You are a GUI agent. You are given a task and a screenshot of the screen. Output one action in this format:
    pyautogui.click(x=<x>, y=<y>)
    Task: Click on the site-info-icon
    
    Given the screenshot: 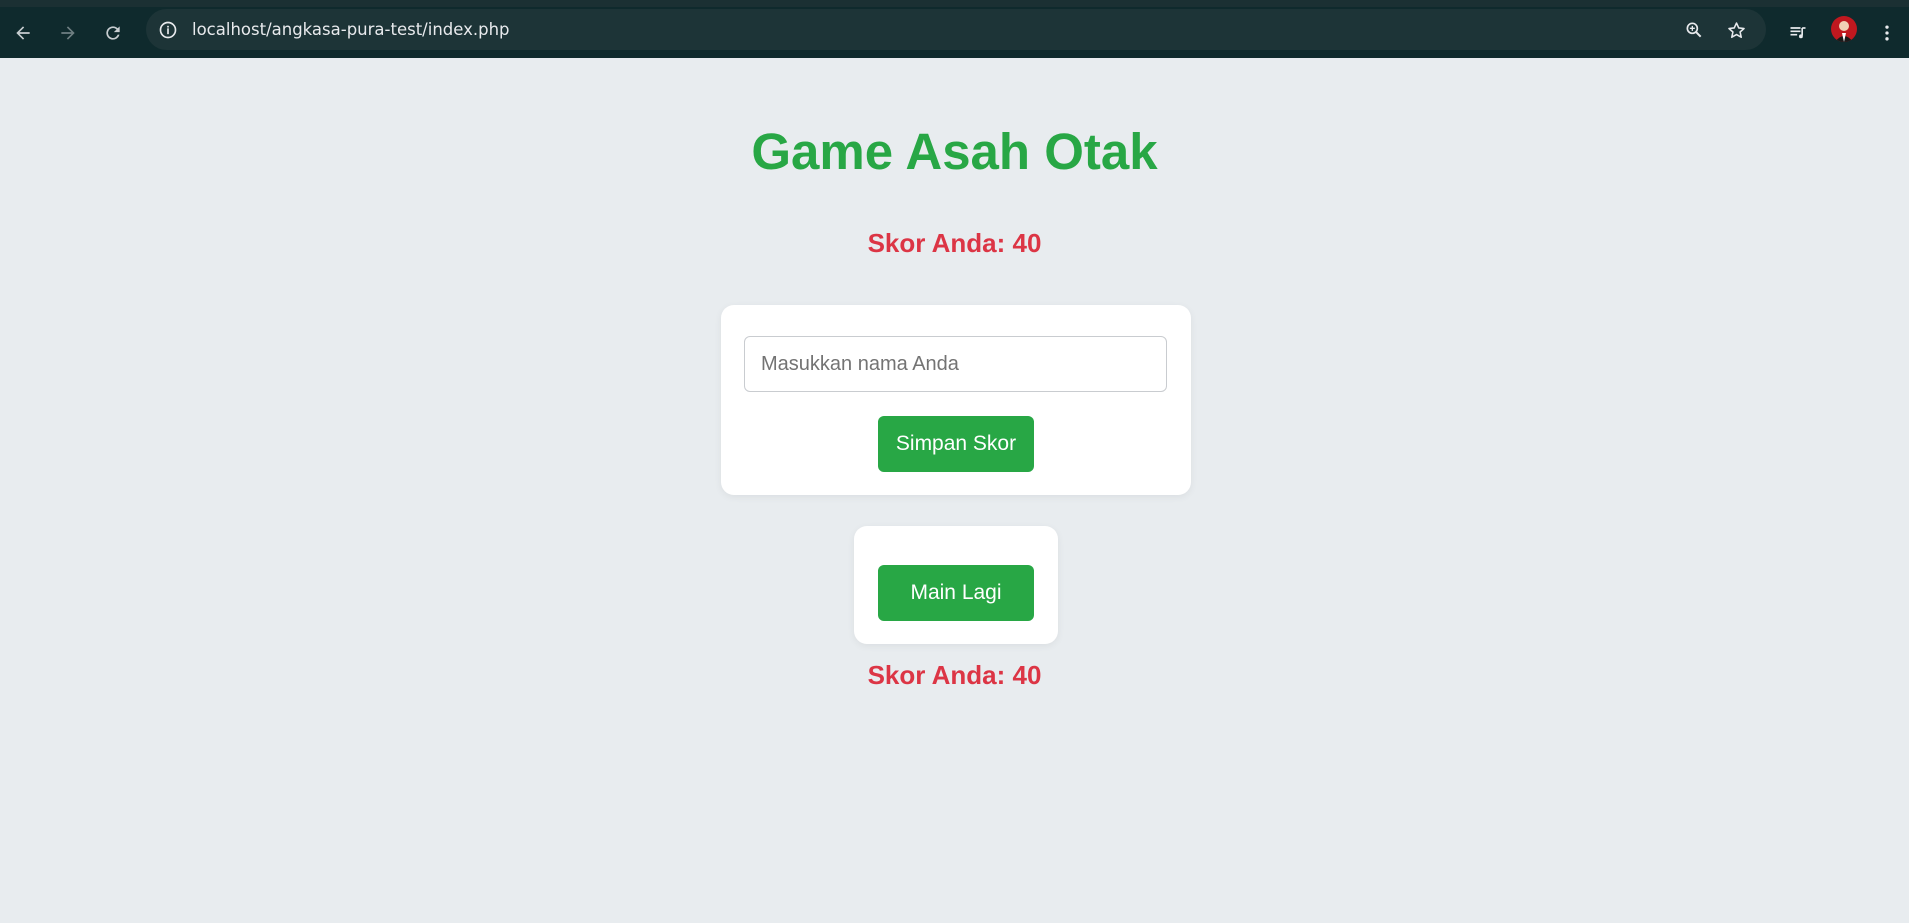 What is the action you would take?
    pyautogui.click(x=168, y=30)
    